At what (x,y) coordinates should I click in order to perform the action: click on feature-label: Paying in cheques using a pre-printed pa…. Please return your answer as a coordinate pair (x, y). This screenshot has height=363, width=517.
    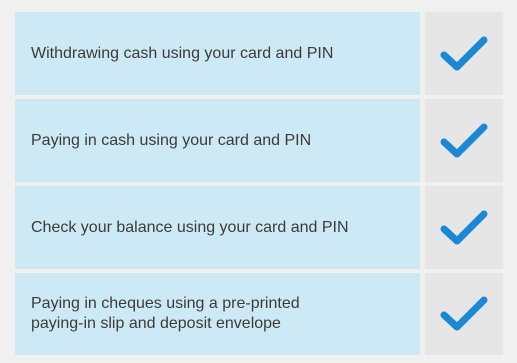
    Looking at the image, I should click on (165, 313).